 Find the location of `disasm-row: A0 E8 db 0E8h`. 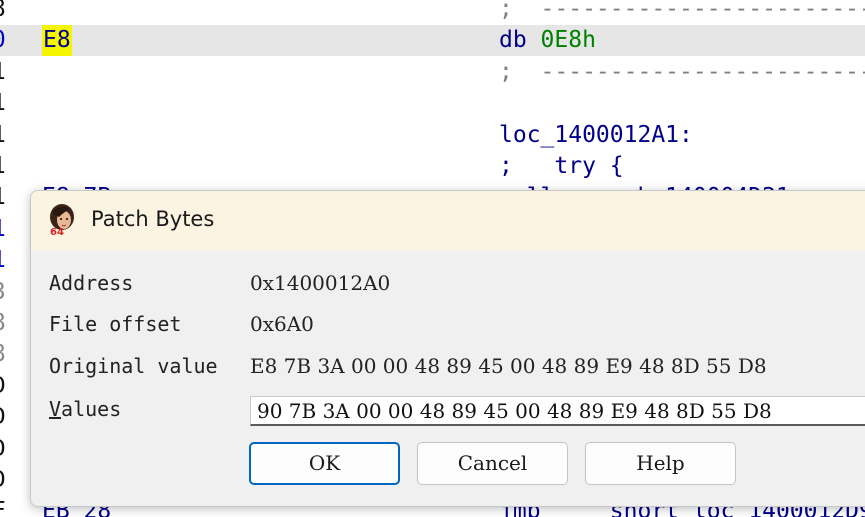

disasm-row: A0 E8 db 0E8h is located at coordinates (432, 41).